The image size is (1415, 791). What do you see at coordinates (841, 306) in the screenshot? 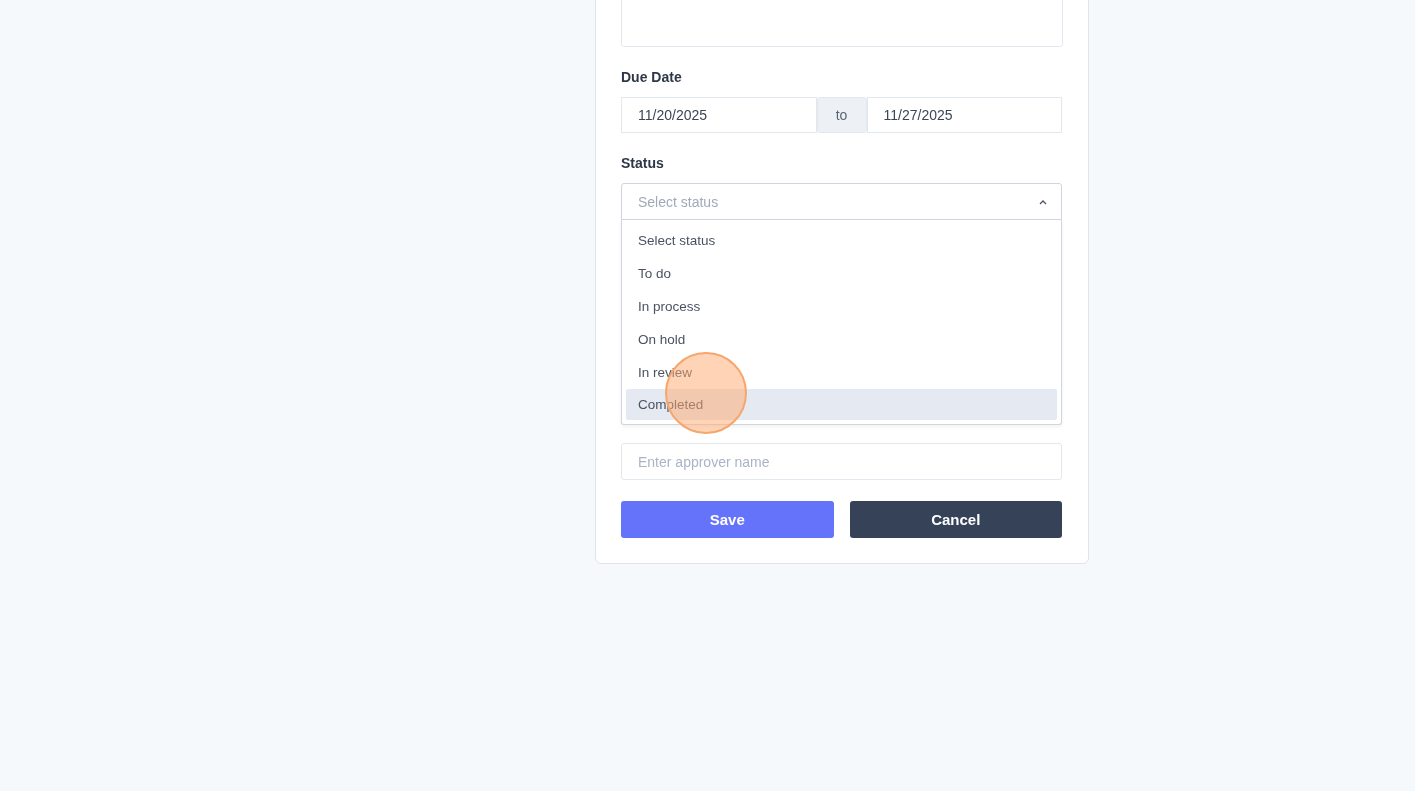
I see `dropdown-option: In process` at bounding box center [841, 306].